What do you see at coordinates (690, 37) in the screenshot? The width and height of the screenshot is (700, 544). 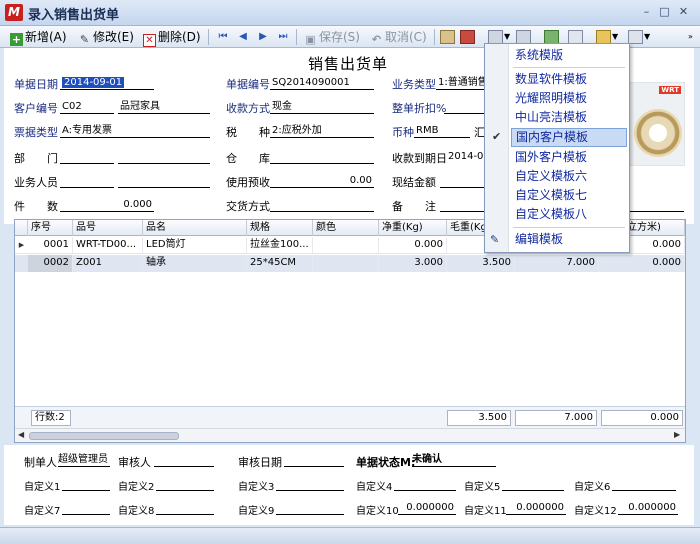 I see `toolbar-overflow-chevron-icon: »` at bounding box center [690, 37].